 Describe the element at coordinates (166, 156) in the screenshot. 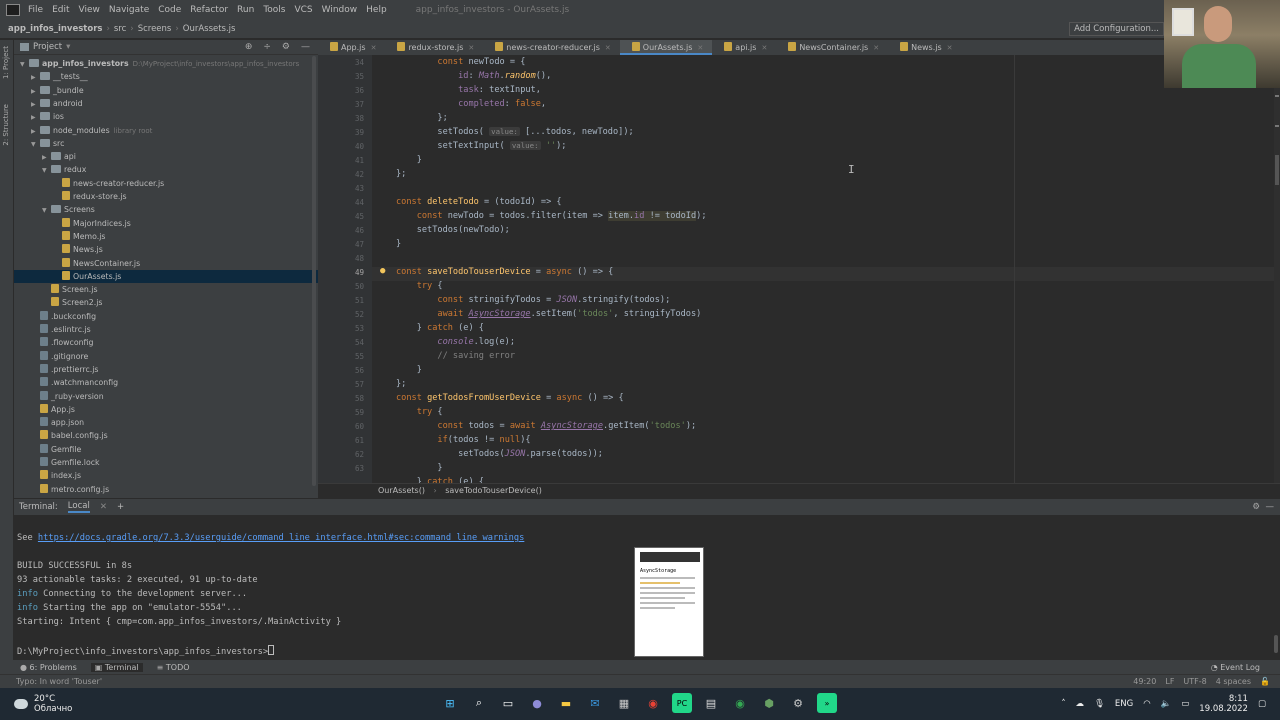

I see `tree-item: ▶ api` at that location.